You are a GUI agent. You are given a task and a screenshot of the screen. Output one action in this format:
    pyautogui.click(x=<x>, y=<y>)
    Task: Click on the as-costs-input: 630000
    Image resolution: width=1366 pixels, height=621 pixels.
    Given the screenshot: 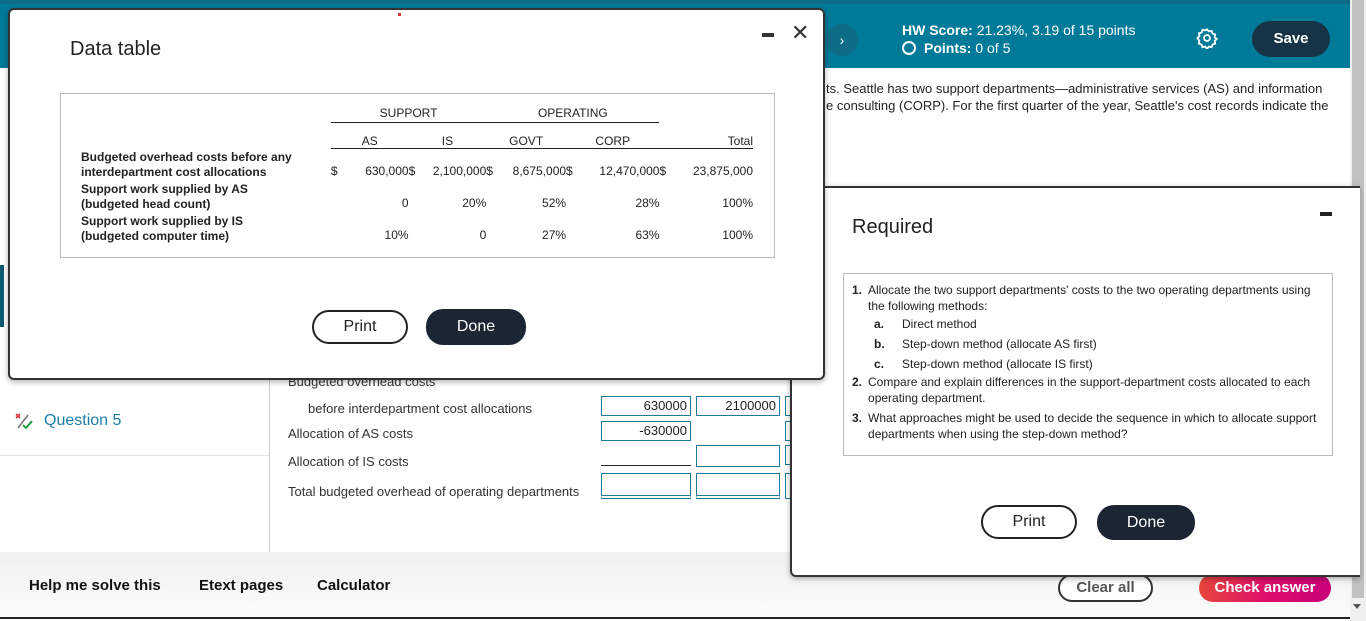 What is the action you would take?
    pyautogui.click(x=646, y=406)
    